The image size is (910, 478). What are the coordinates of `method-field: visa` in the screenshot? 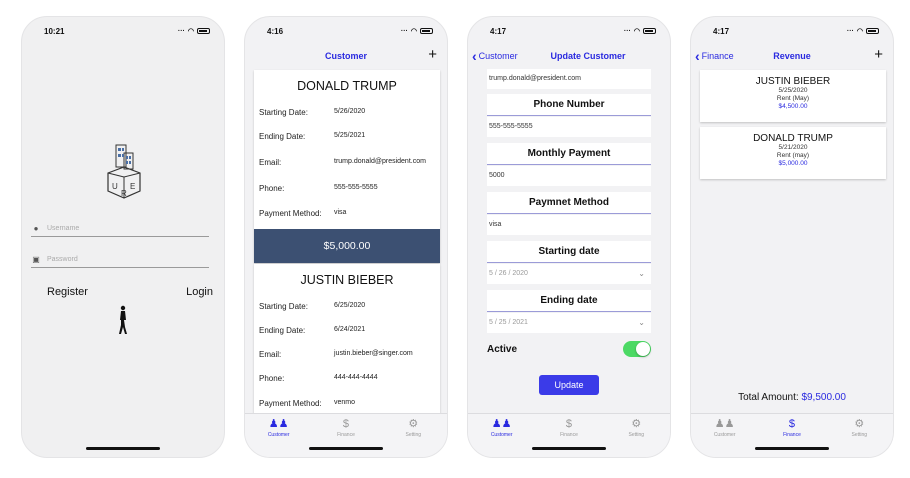 It's located at (569, 225).